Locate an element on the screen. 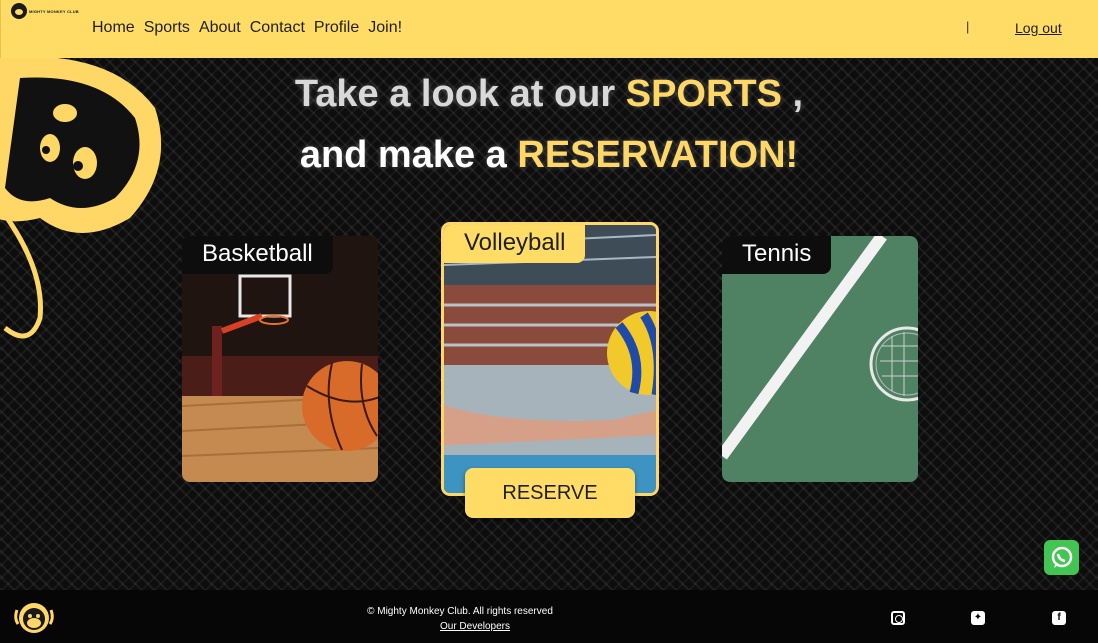 This screenshot has width=1098, height=643. sport-card-volleyball: Volleyball is located at coordinates (550, 359).